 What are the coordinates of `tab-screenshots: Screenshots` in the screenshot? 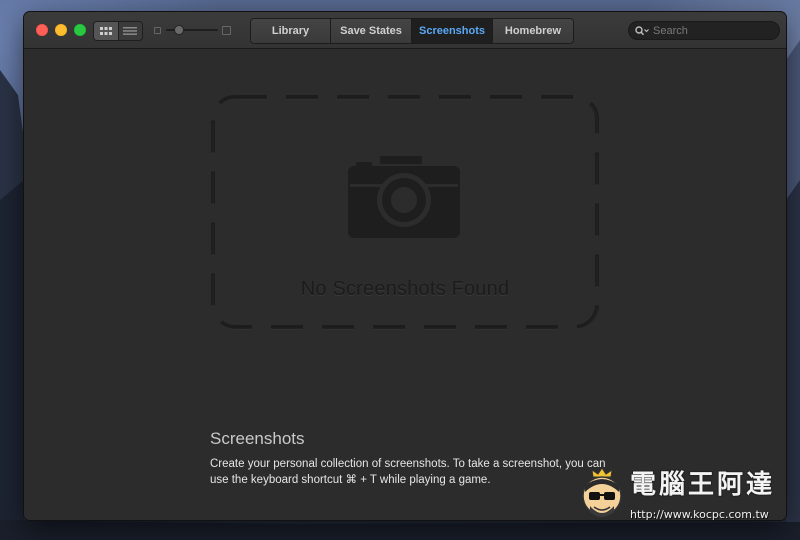 It's located at (451, 31).